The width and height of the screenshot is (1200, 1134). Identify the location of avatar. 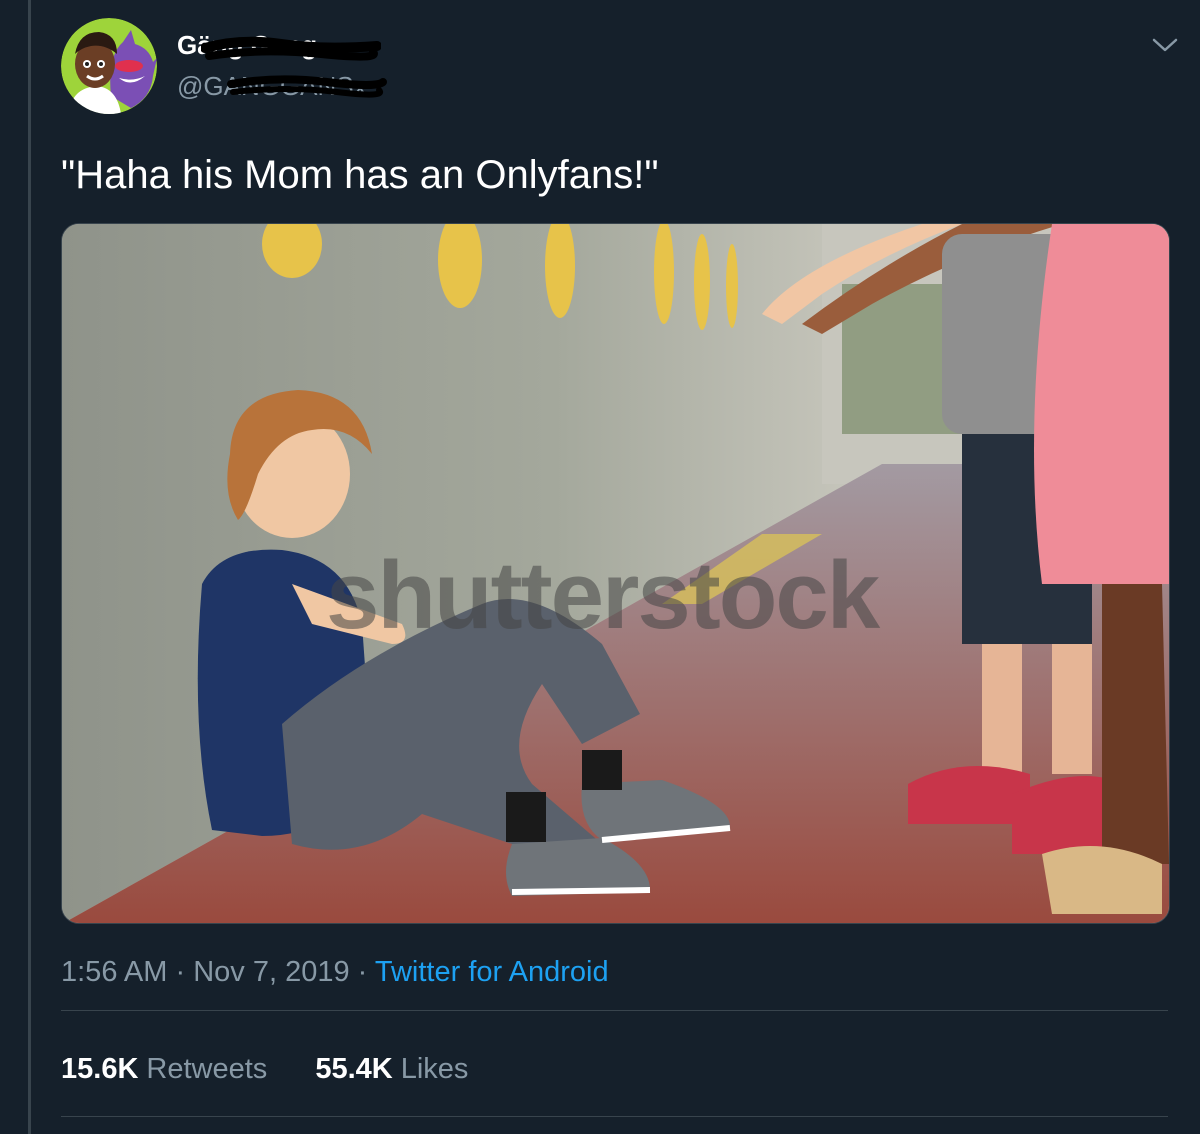
(109, 66).